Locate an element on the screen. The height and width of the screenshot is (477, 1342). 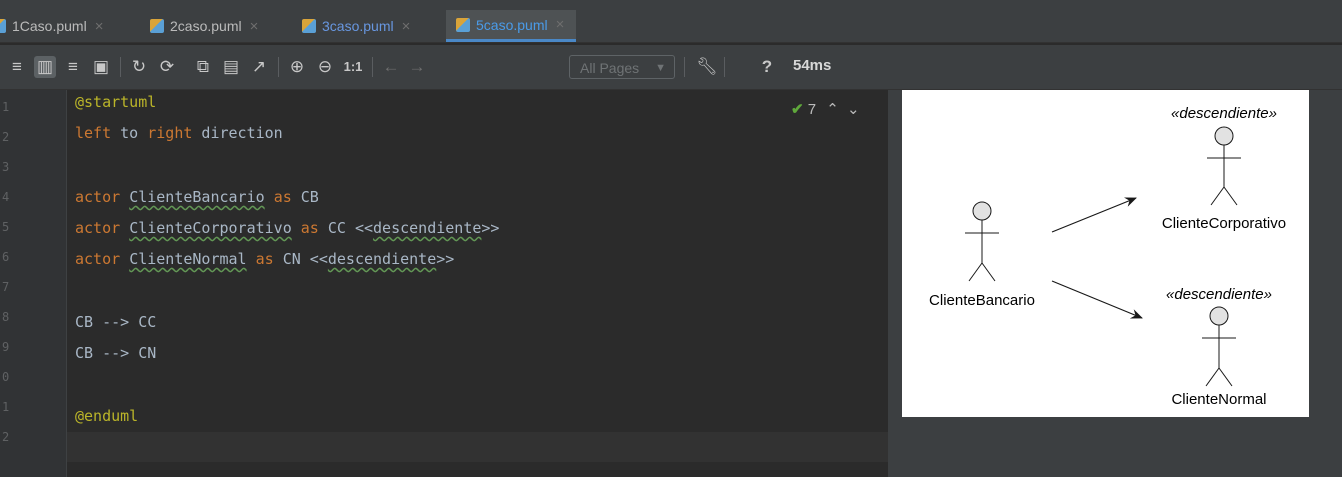
tab-label: 3caso.puml is located at coordinates (358, 26).